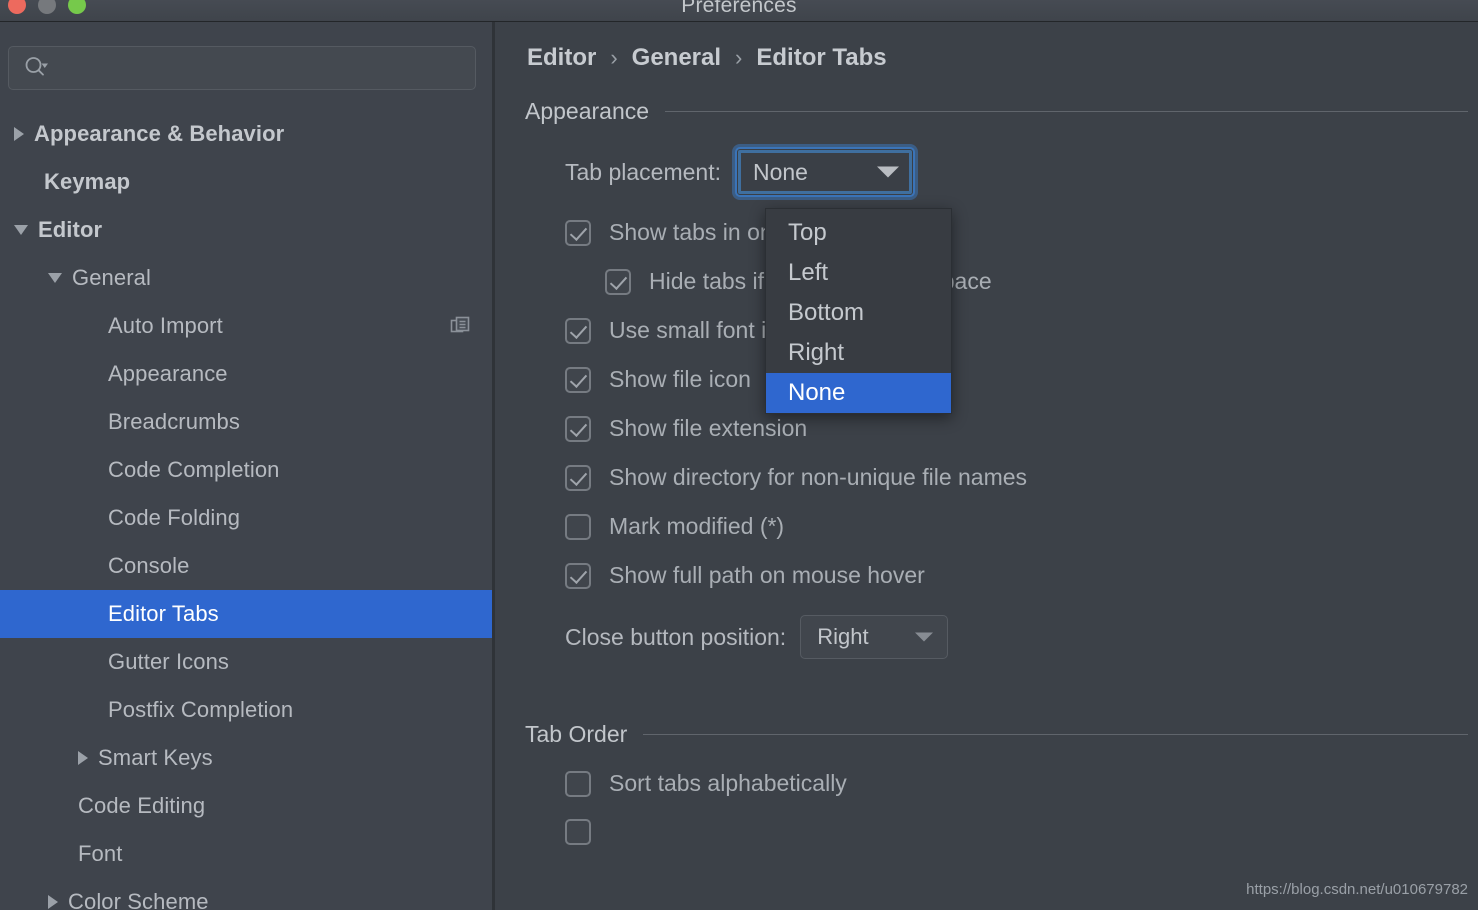  What do you see at coordinates (824, 172) in the screenshot?
I see `tab-placement-combobox: None` at bounding box center [824, 172].